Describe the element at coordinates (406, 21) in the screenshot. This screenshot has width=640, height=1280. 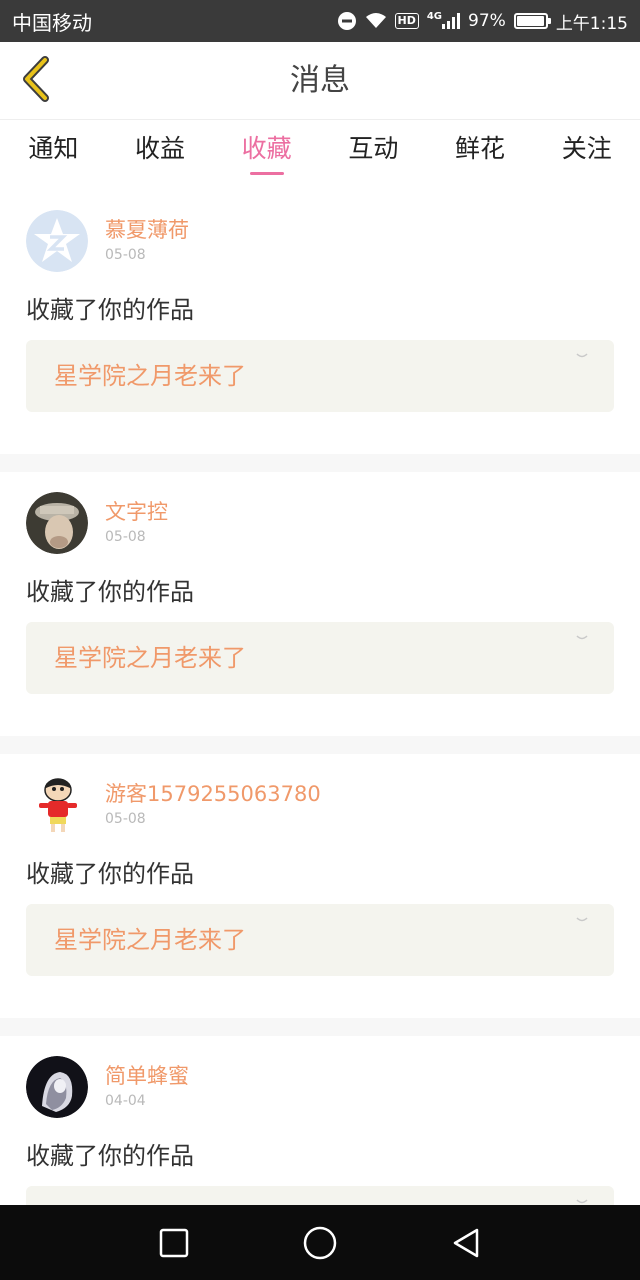
I see `hd-icon: HD` at that location.